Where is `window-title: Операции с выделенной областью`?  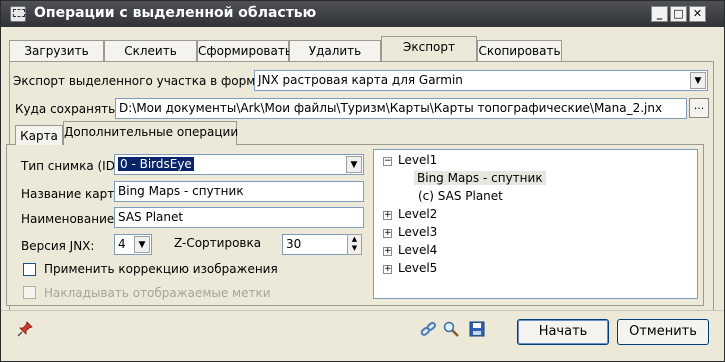 window-title: Операции с выделенной областью is located at coordinates (175, 13).